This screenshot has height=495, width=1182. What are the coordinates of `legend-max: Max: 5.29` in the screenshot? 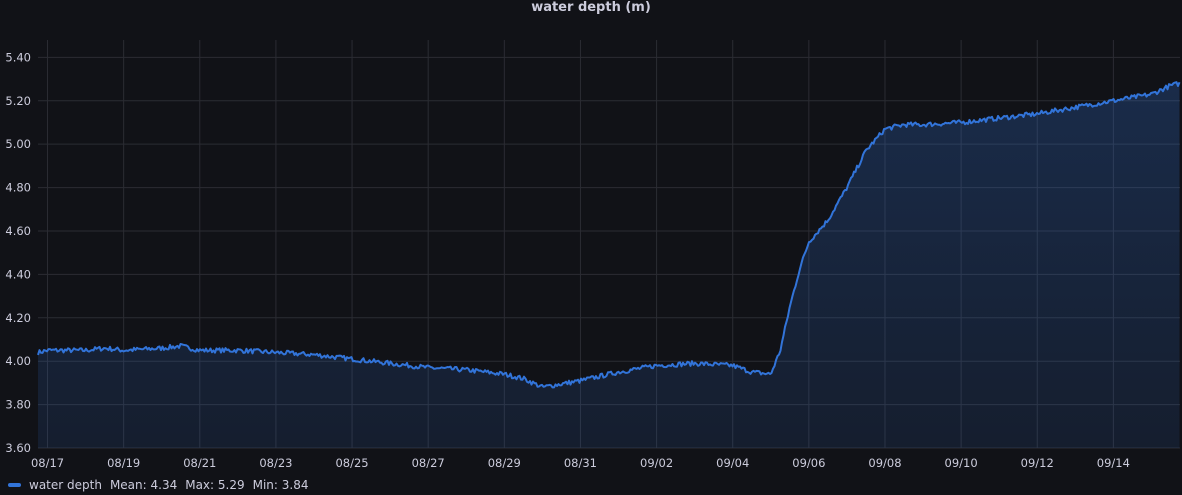 It's located at (215, 485).